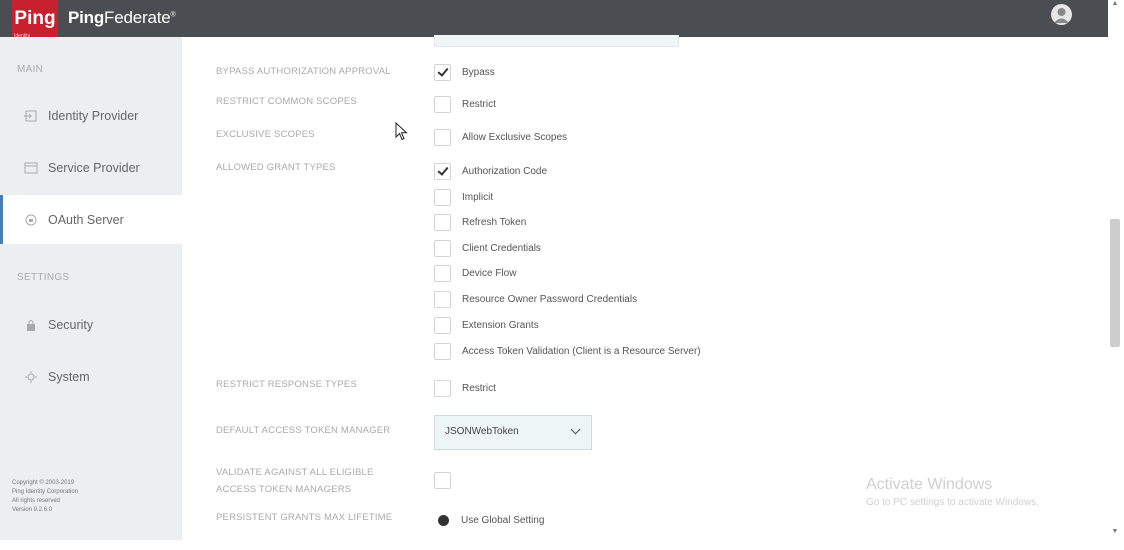 This screenshot has height=550, width=1124. I want to click on bypass-option-label: Bypass, so click(478, 72).